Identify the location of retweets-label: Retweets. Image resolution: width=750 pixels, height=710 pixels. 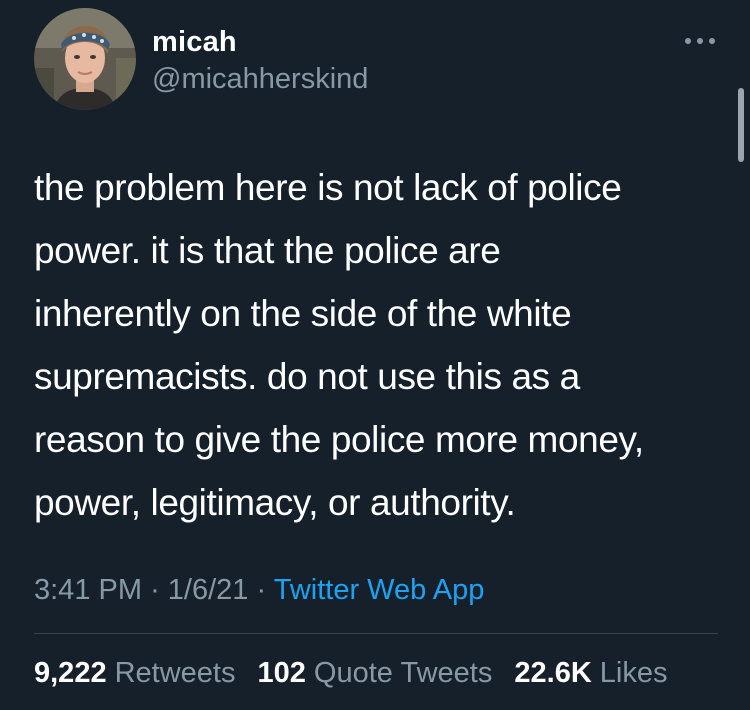
(175, 673).